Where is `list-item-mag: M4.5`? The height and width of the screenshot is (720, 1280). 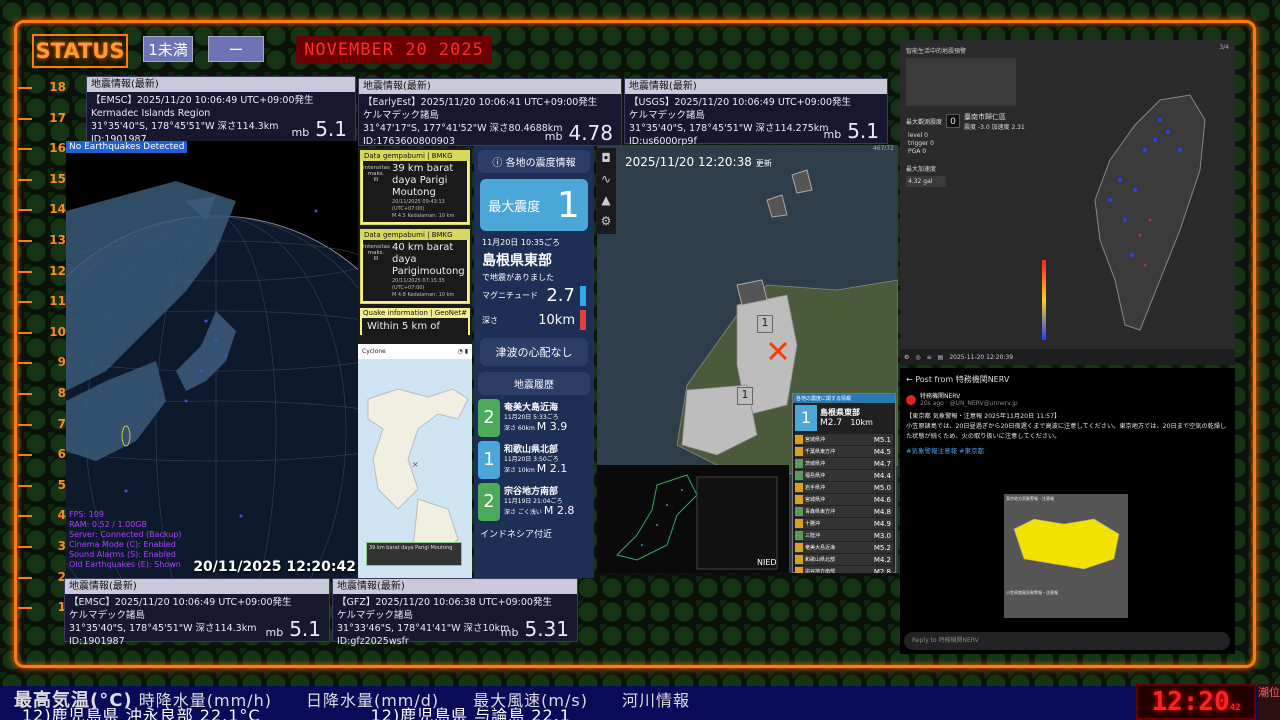 list-item-mag: M4.5 is located at coordinates (882, 451).